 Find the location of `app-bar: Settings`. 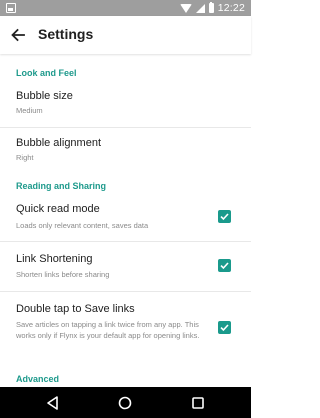

app-bar: Settings is located at coordinates (125, 35).